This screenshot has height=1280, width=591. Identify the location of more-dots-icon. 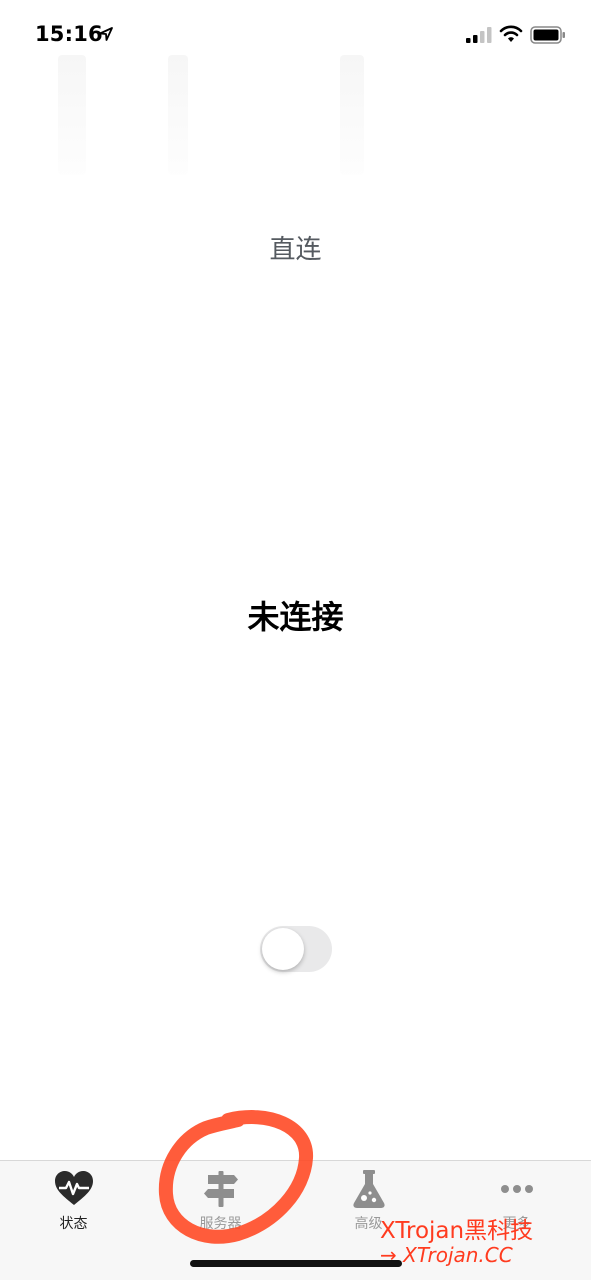
(516, 1189).